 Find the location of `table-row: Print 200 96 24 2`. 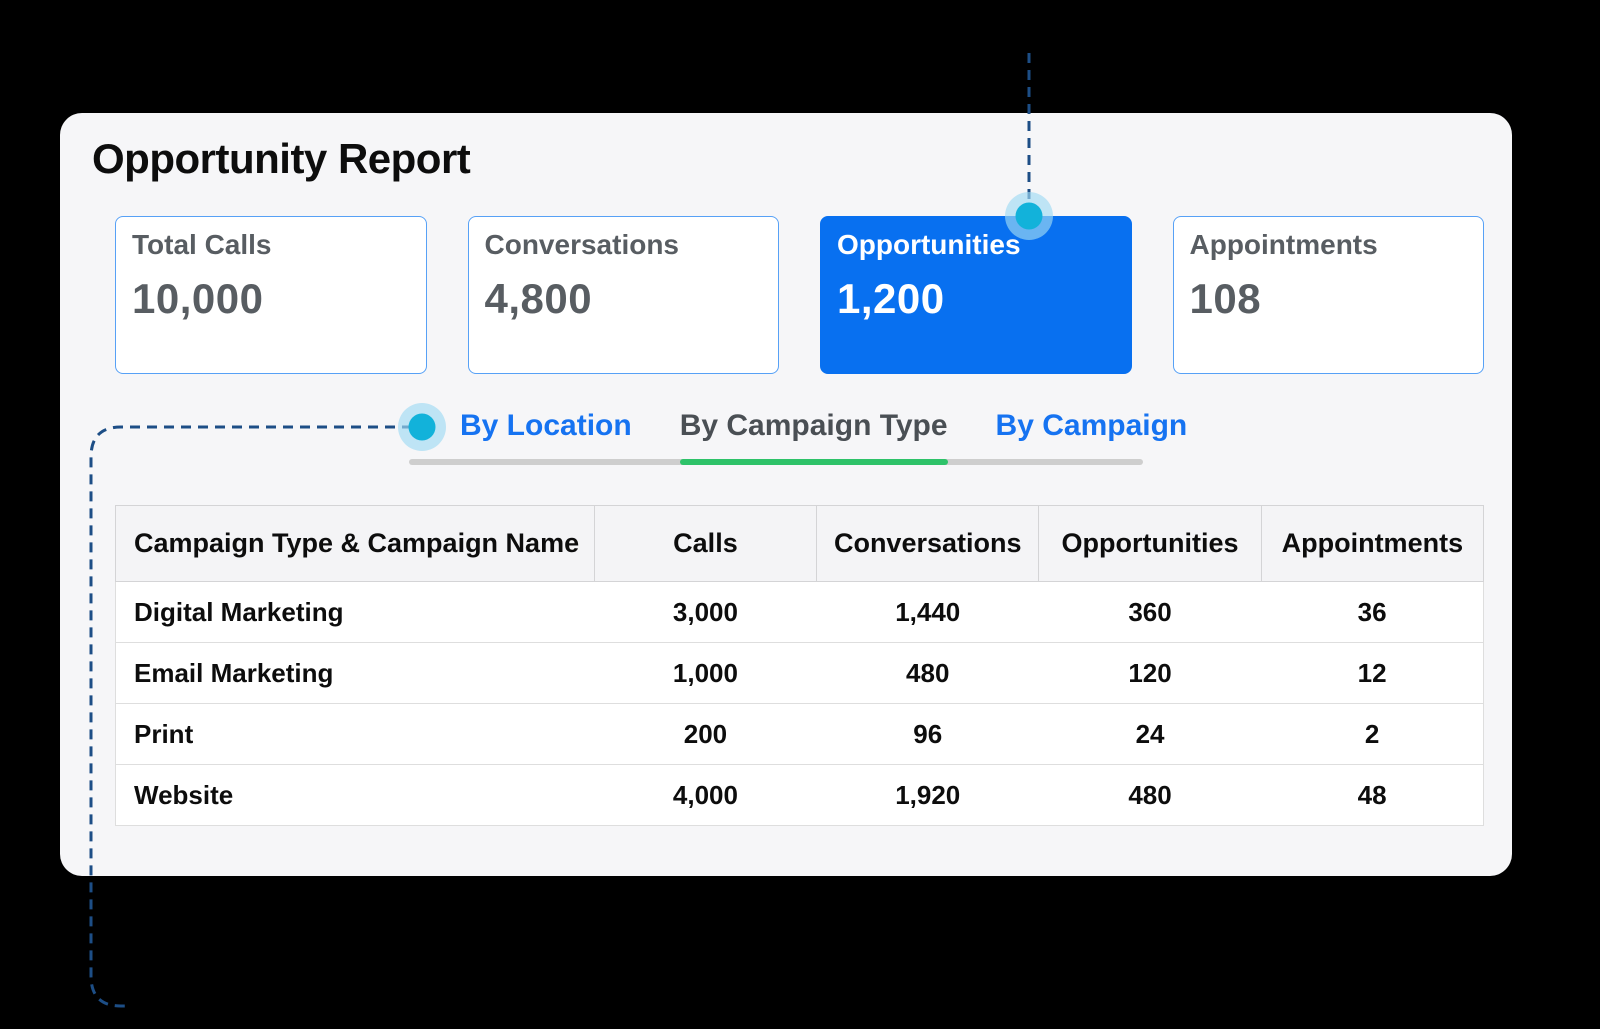

table-row: Print 200 96 24 2 is located at coordinates (800, 734).